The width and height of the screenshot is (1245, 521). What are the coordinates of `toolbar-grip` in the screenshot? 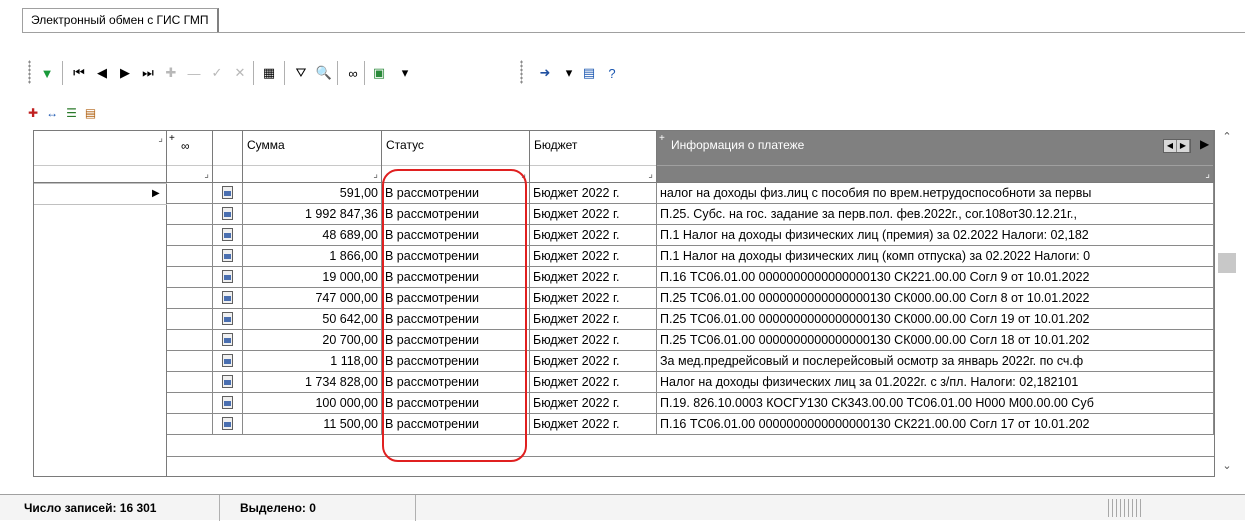 It's located at (29, 72).